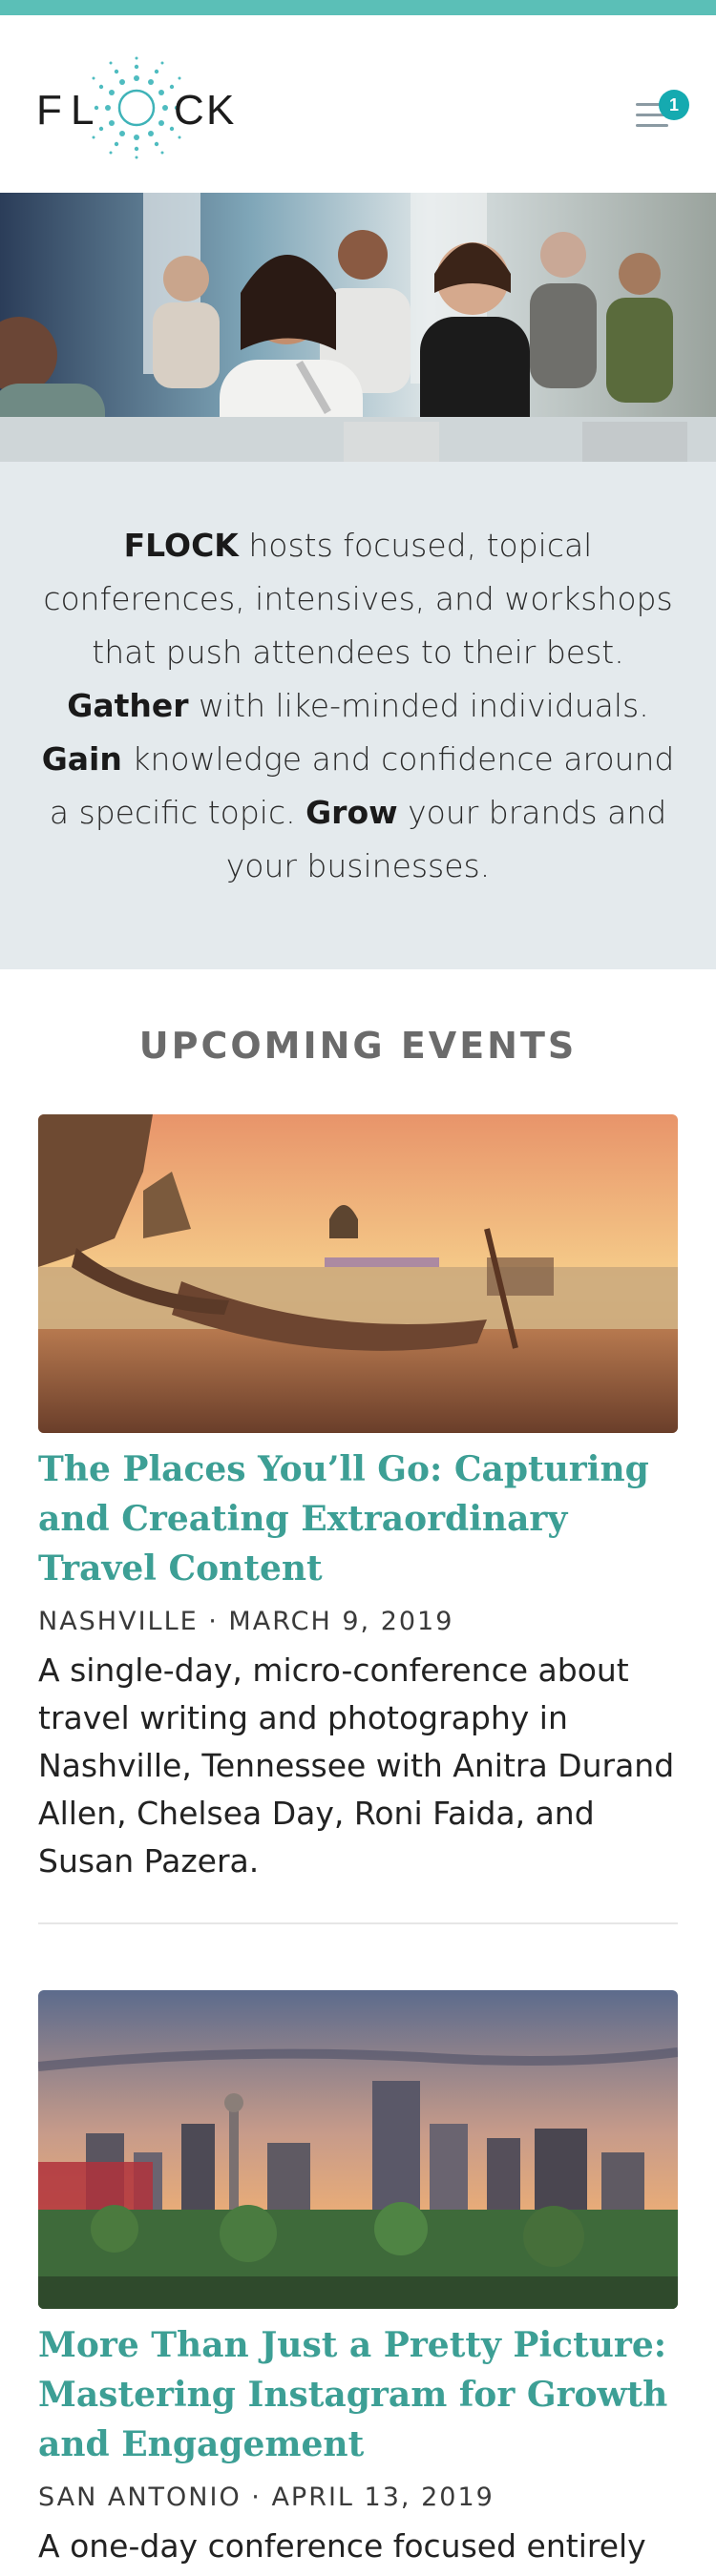  Describe the element at coordinates (82, 110) in the screenshot. I see `svg-text: L` at that location.